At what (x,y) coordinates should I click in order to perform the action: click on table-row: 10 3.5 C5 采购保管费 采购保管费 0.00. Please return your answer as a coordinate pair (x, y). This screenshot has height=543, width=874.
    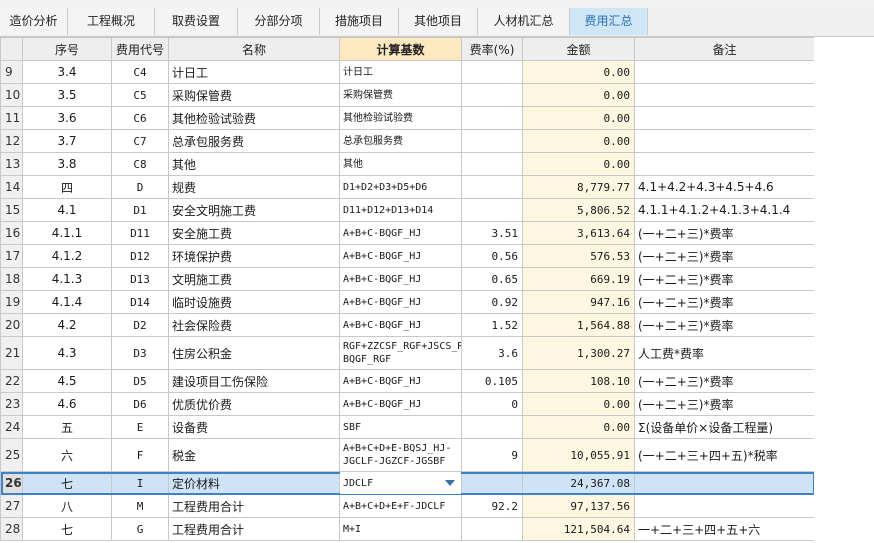
    Looking at the image, I should click on (407, 95).